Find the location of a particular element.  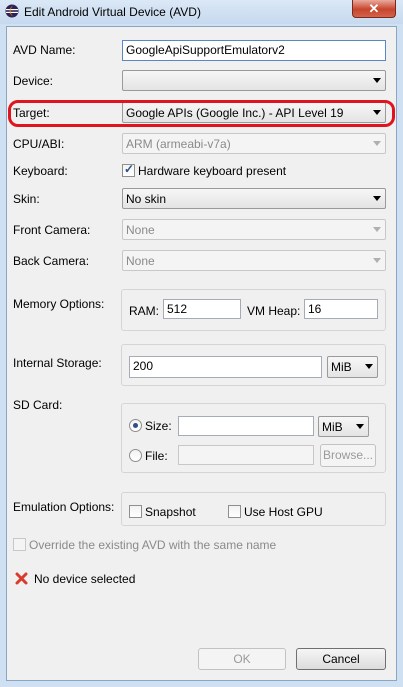

device-label: Device: is located at coordinates (33, 81).